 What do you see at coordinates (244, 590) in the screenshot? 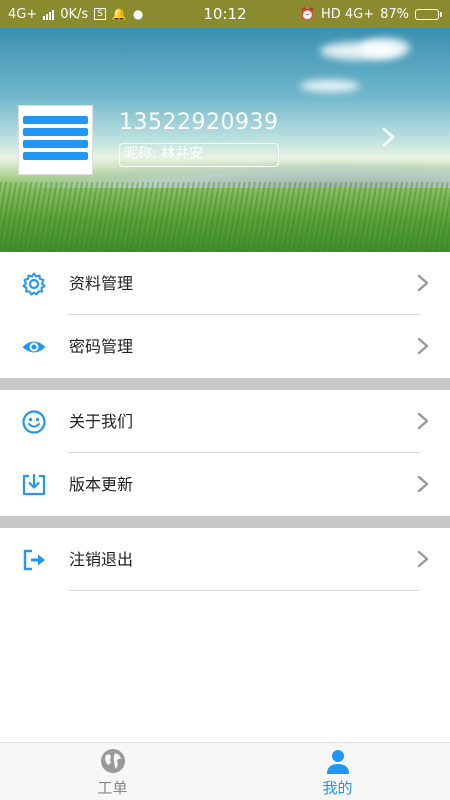
I see `divider` at bounding box center [244, 590].